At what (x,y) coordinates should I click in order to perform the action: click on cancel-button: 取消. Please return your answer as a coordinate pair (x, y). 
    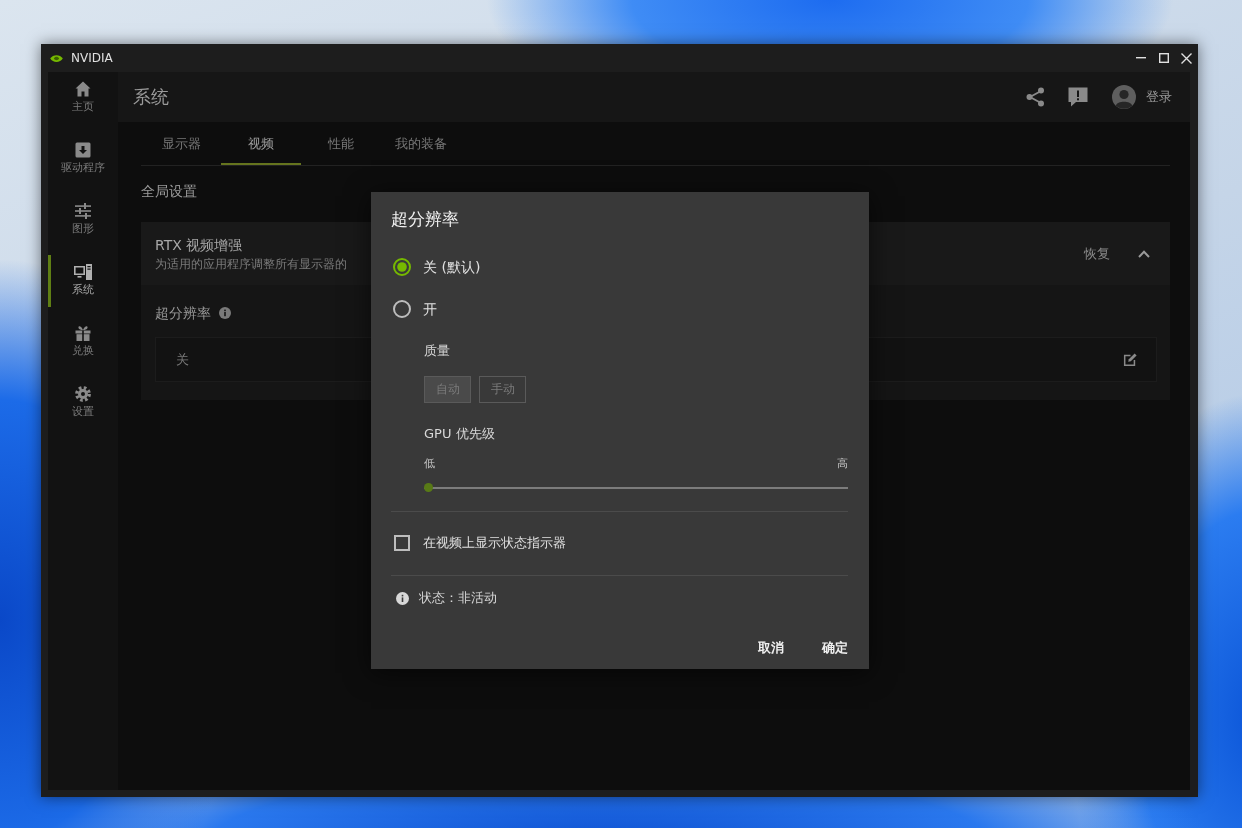
    Looking at the image, I should click on (771, 648).